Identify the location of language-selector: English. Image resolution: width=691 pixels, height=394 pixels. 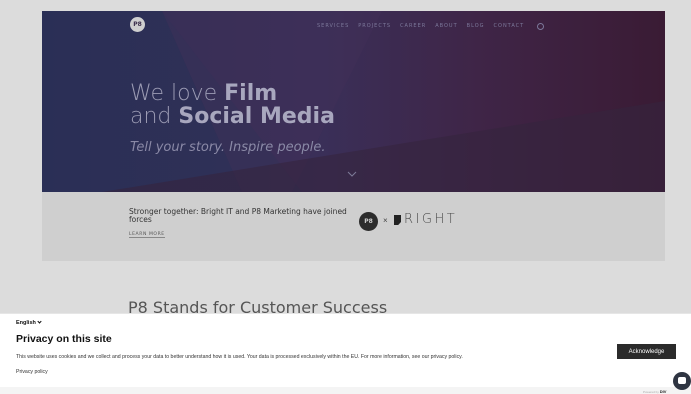
(29, 322).